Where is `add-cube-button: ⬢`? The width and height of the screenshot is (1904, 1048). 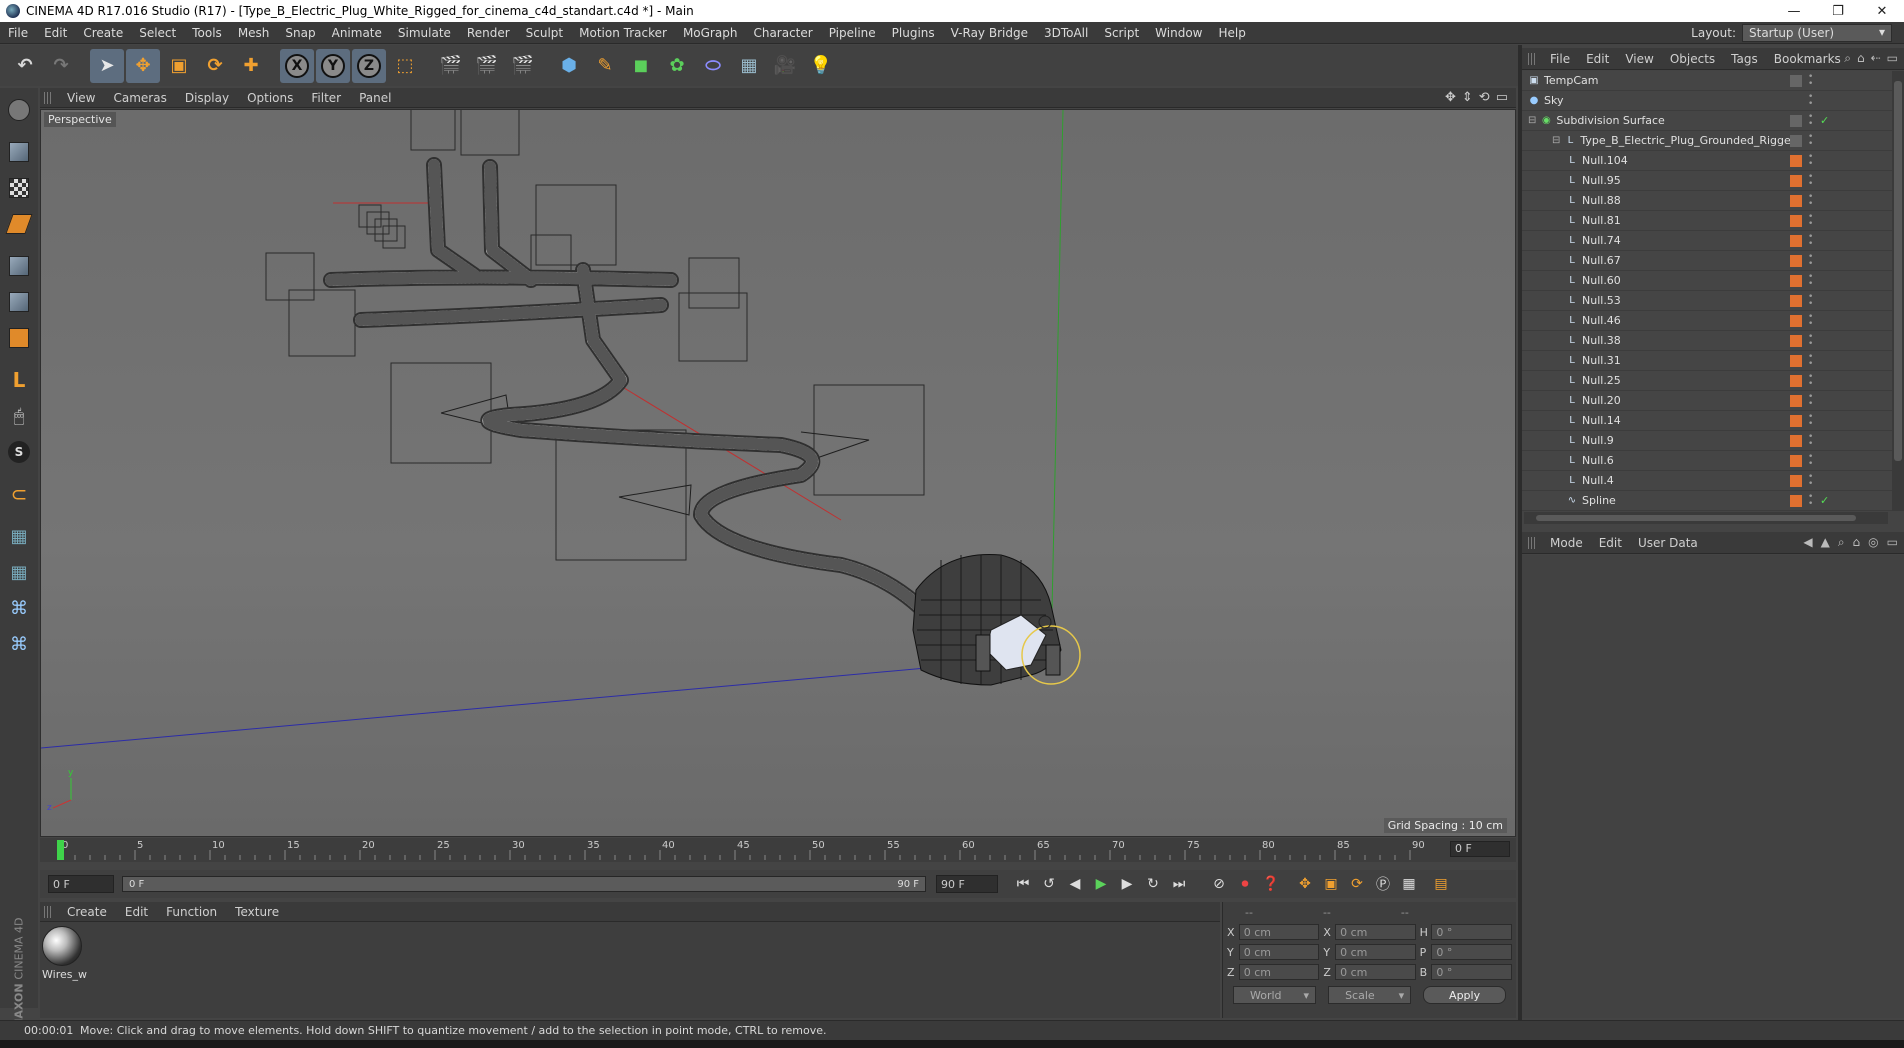
add-cube-button: ⬢ is located at coordinates (569, 66).